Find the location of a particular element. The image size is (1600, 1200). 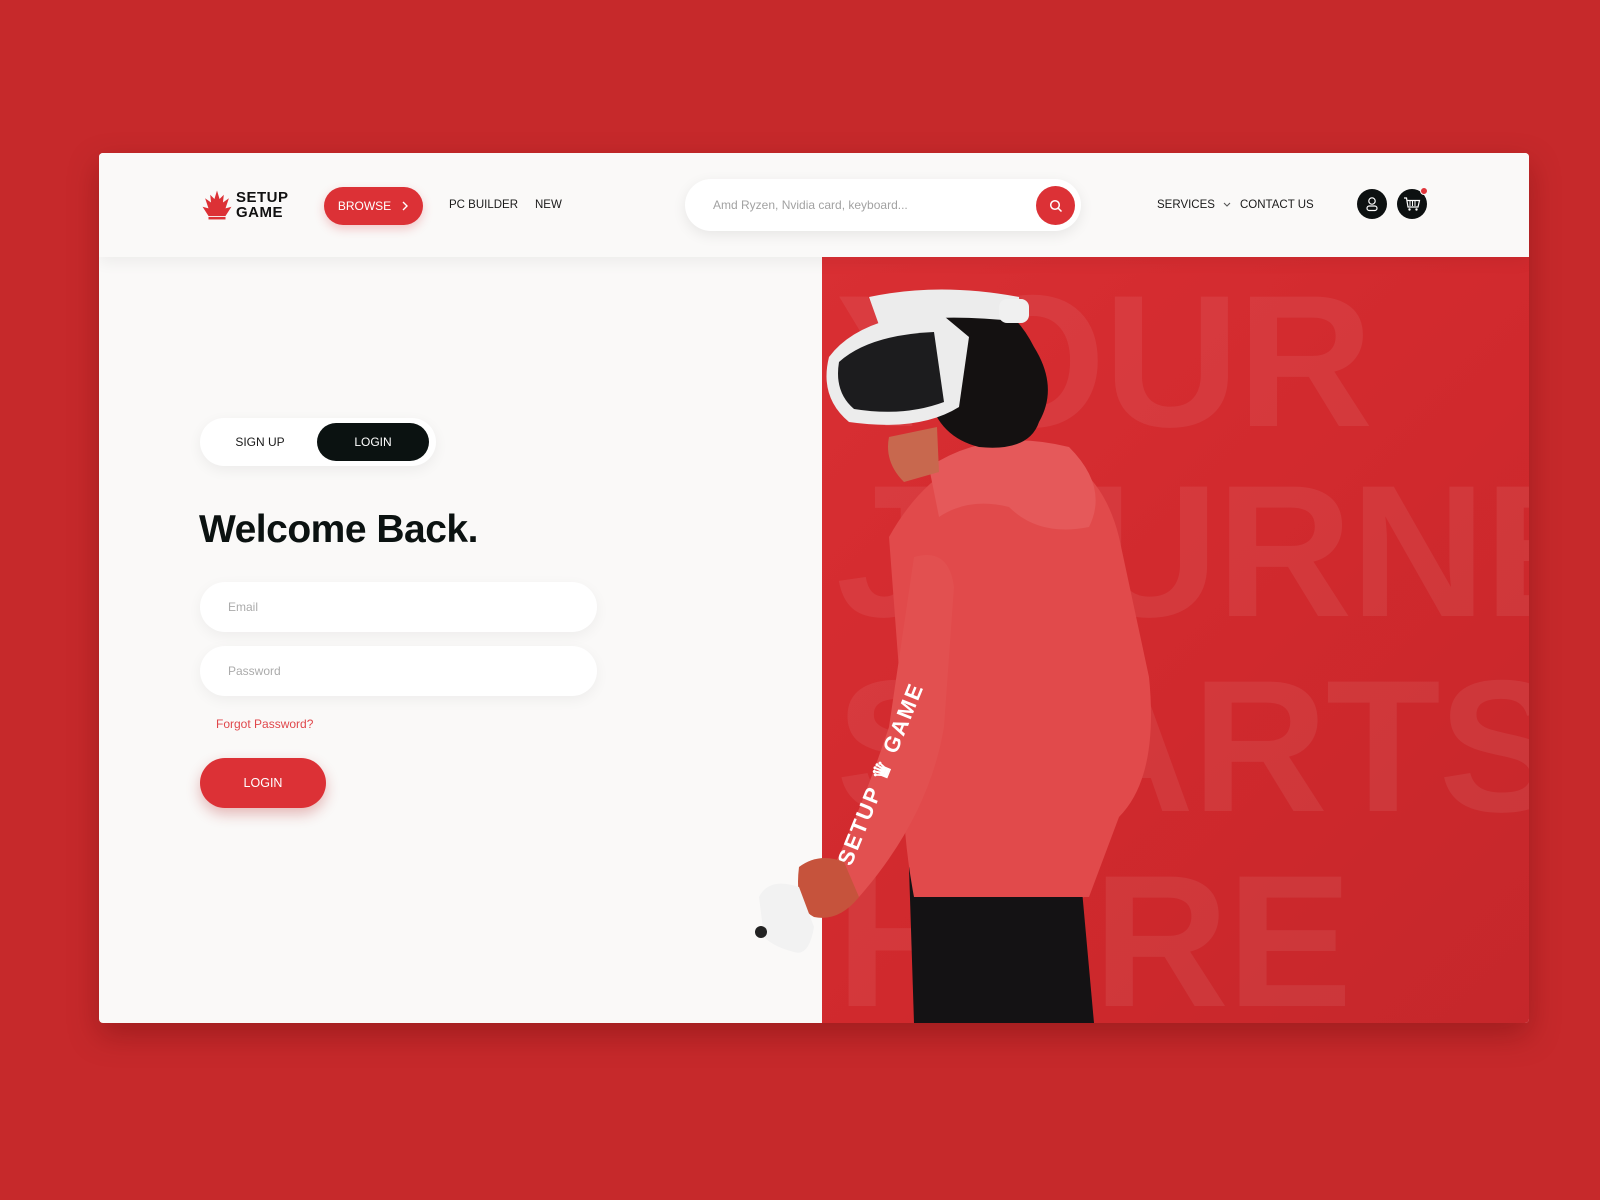

login-submit-button: LOGIN is located at coordinates (263, 783).